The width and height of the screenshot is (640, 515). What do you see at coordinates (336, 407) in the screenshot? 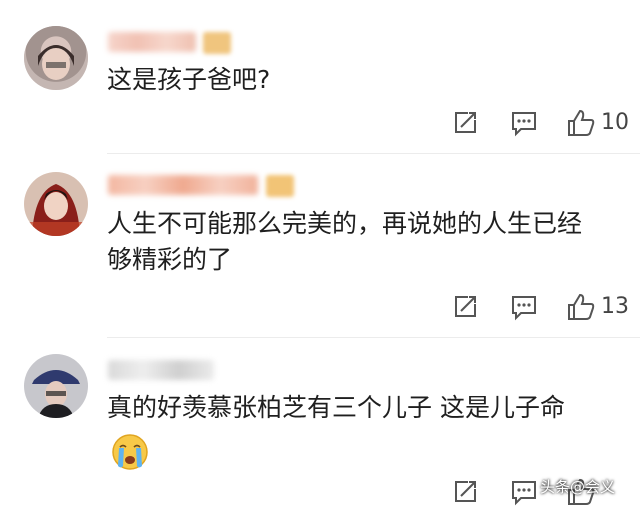
I see `comment-text: 真的好羡慕张柏芝有三个儿子 这是儿子命` at bounding box center [336, 407].